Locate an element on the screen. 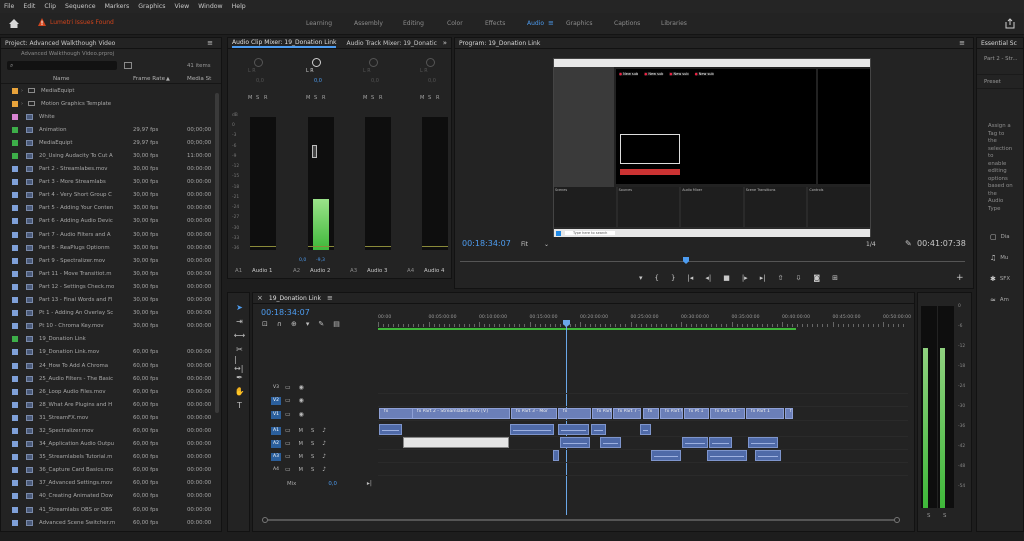 This screenshot has width=1024, height=541. track-target-a2: A2 is located at coordinates (276, 443).